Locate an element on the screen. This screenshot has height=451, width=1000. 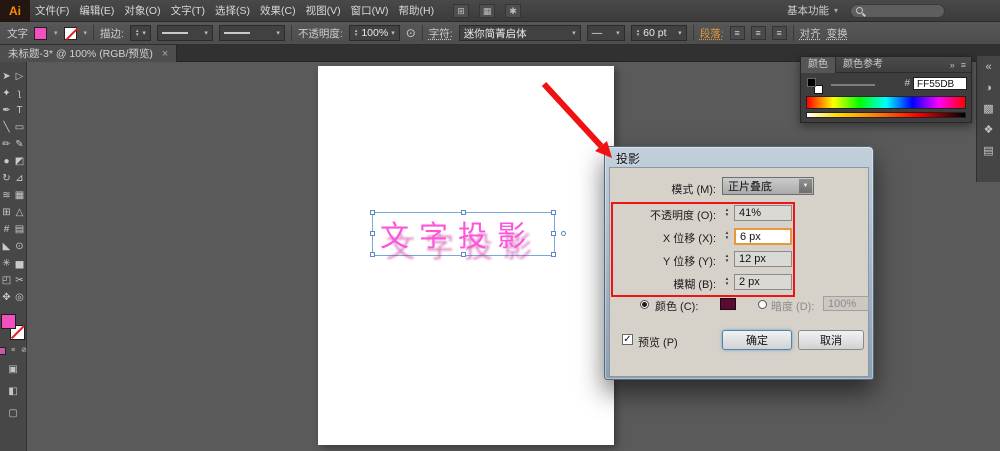
font-family-select: 迷你简菁启体 ▾ is located at coordinates (519, 33).